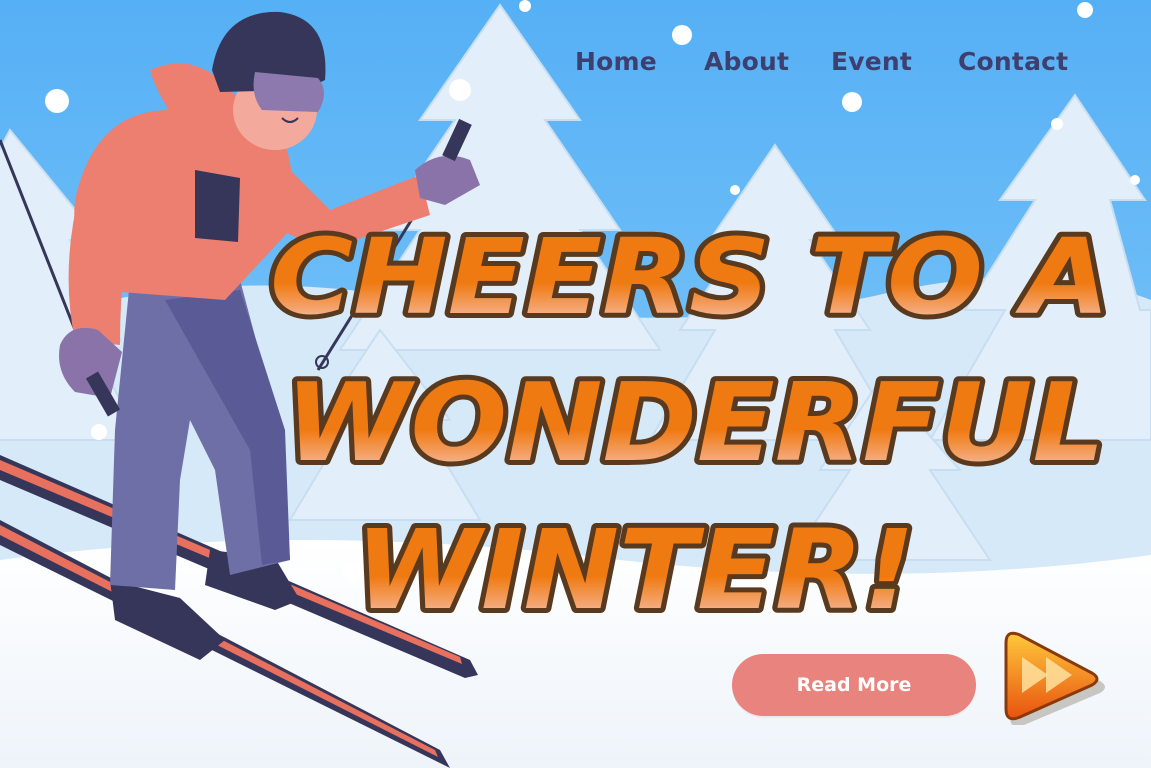 This screenshot has height=768, width=1151. I want to click on headline-line-2: WONDERFUL, so click(695, 423).